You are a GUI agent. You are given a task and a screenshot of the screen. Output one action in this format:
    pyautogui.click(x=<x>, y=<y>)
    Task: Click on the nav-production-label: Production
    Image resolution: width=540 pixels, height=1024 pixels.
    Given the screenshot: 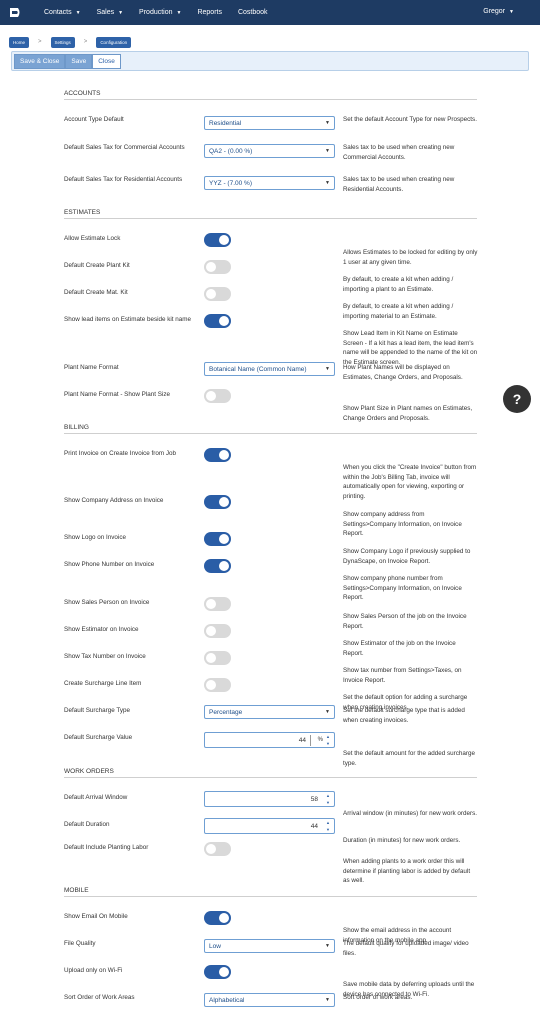 What is the action you would take?
    pyautogui.click(x=156, y=12)
    